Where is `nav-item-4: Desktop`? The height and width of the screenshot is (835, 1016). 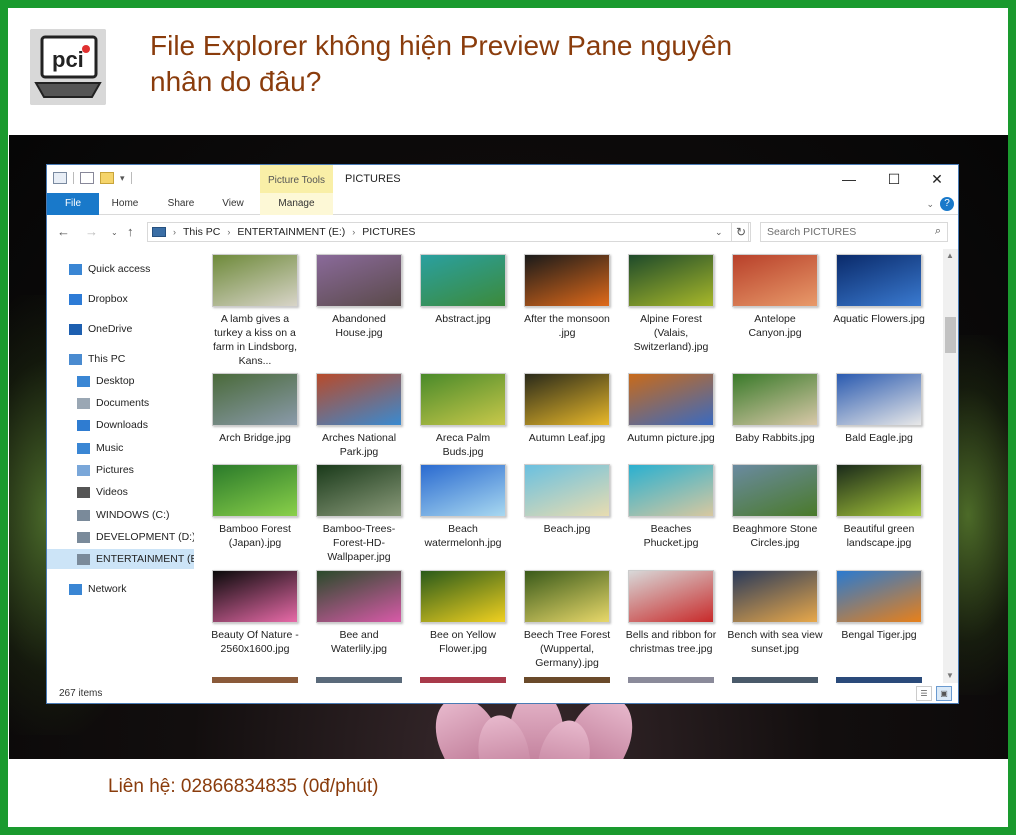 nav-item-4: Desktop is located at coordinates (106, 381).